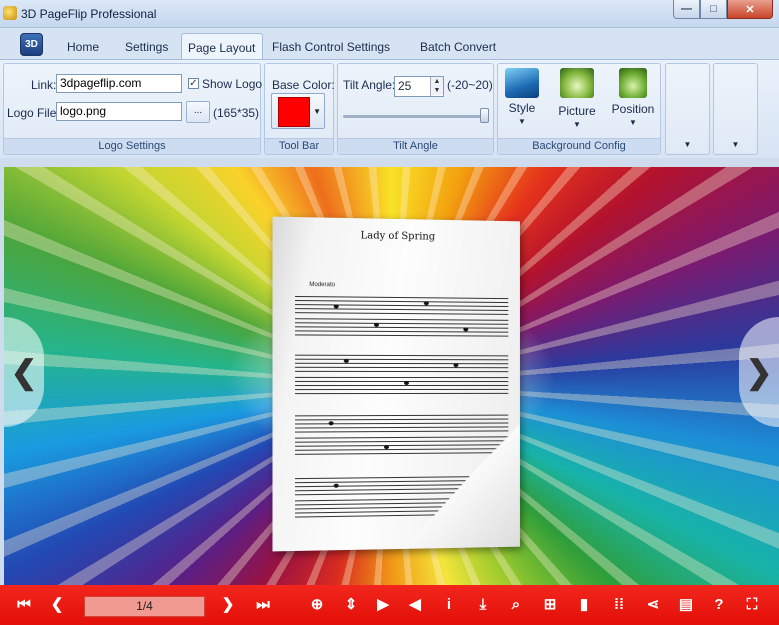 This screenshot has width=779, height=625. Describe the element at coordinates (633, 83) in the screenshot. I see `position-icon` at that location.